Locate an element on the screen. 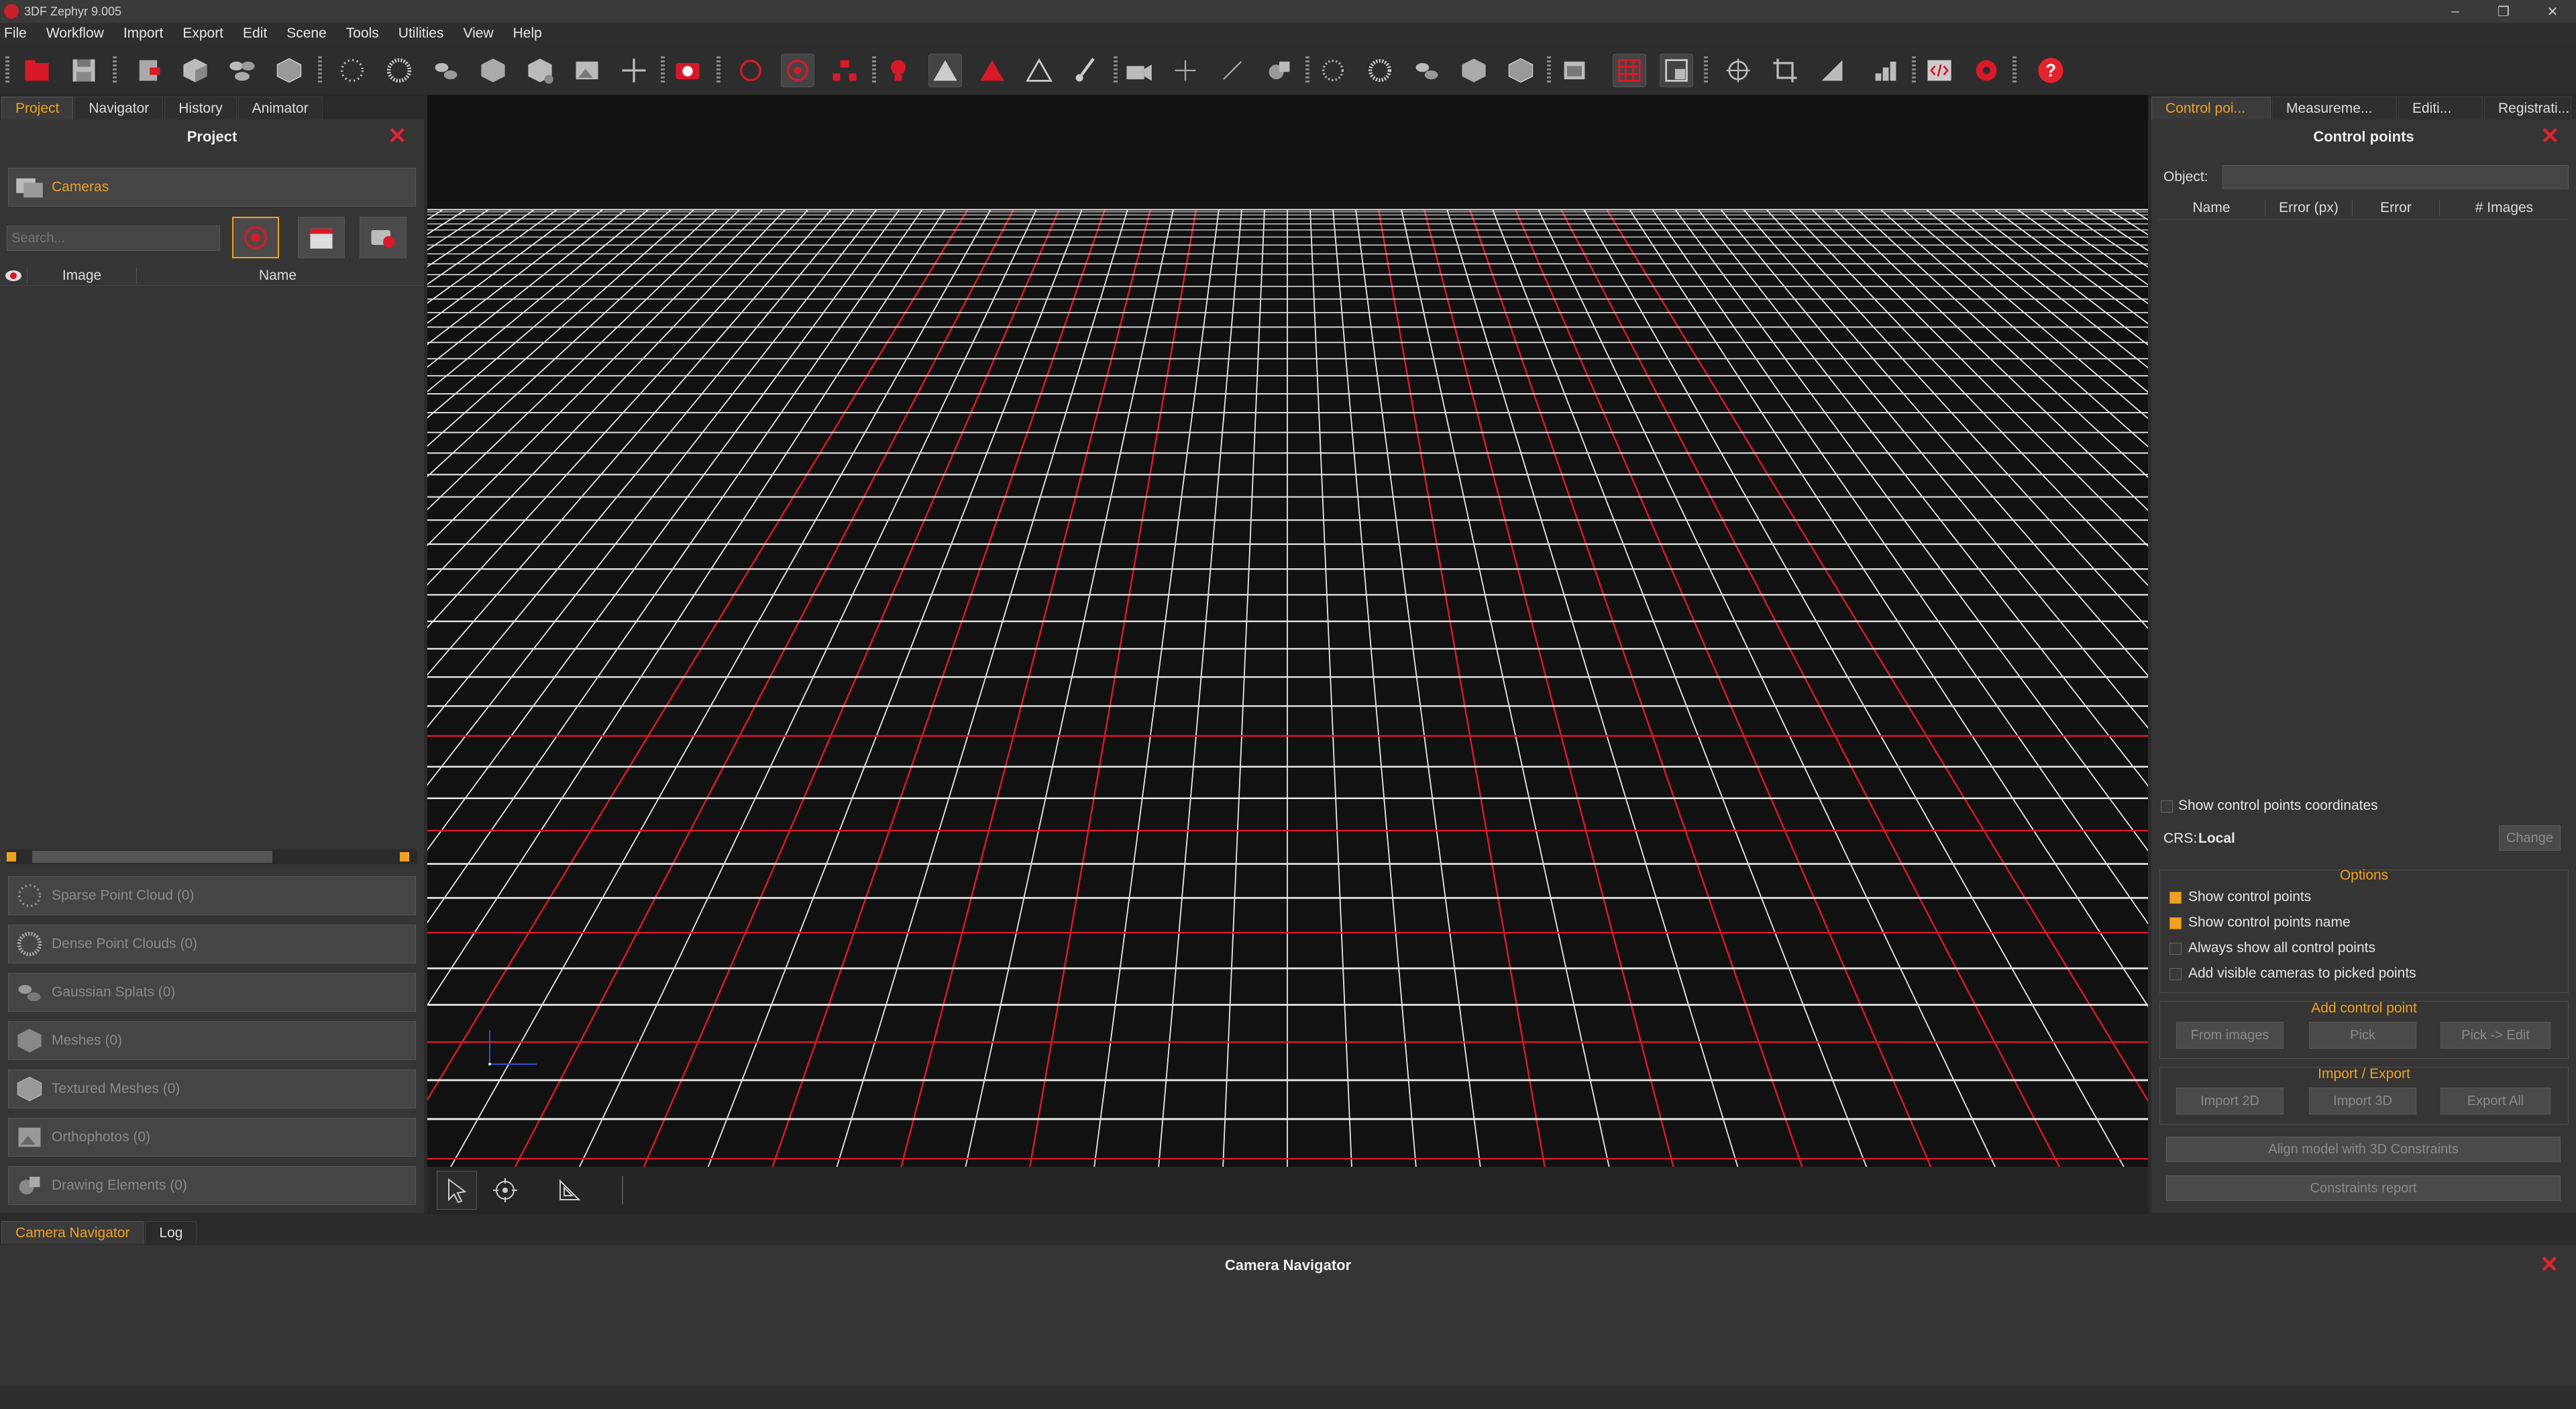  splat-icon is located at coordinates (242, 70).